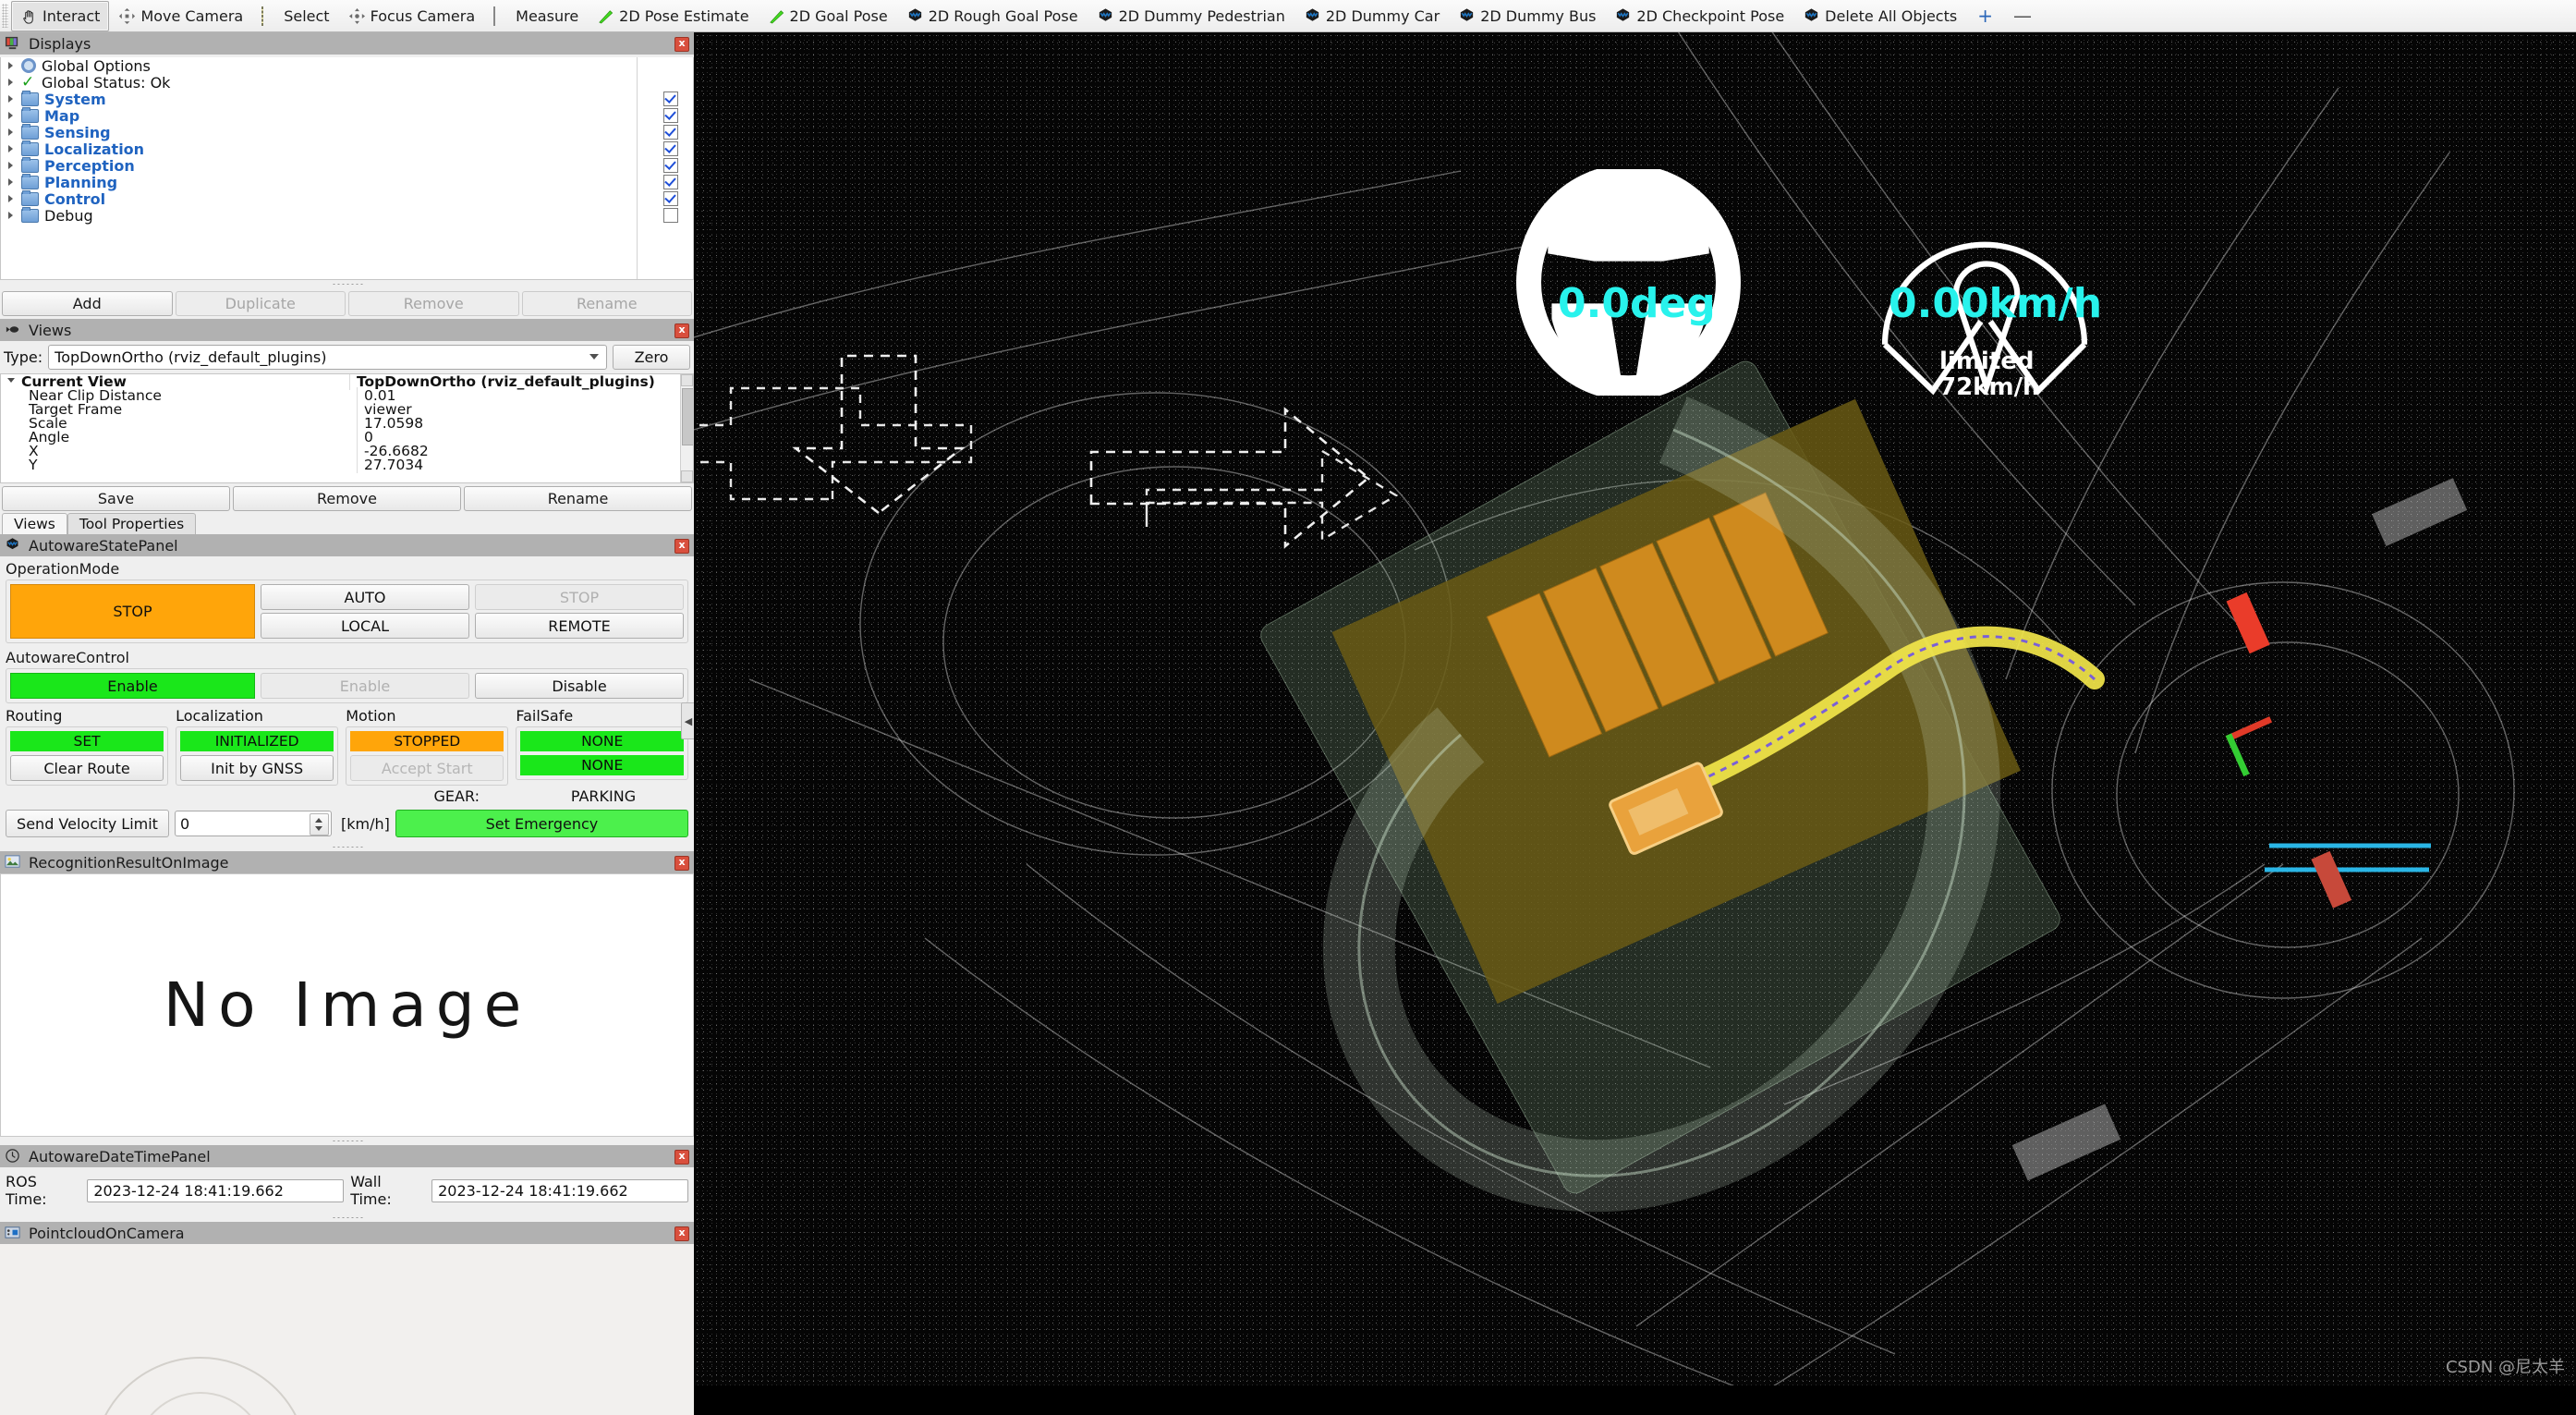 The height and width of the screenshot is (1415, 2576). What do you see at coordinates (254, 824) in the screenshot?
I see `velocity-limit-input: 0` at bounding box center [254, 824].